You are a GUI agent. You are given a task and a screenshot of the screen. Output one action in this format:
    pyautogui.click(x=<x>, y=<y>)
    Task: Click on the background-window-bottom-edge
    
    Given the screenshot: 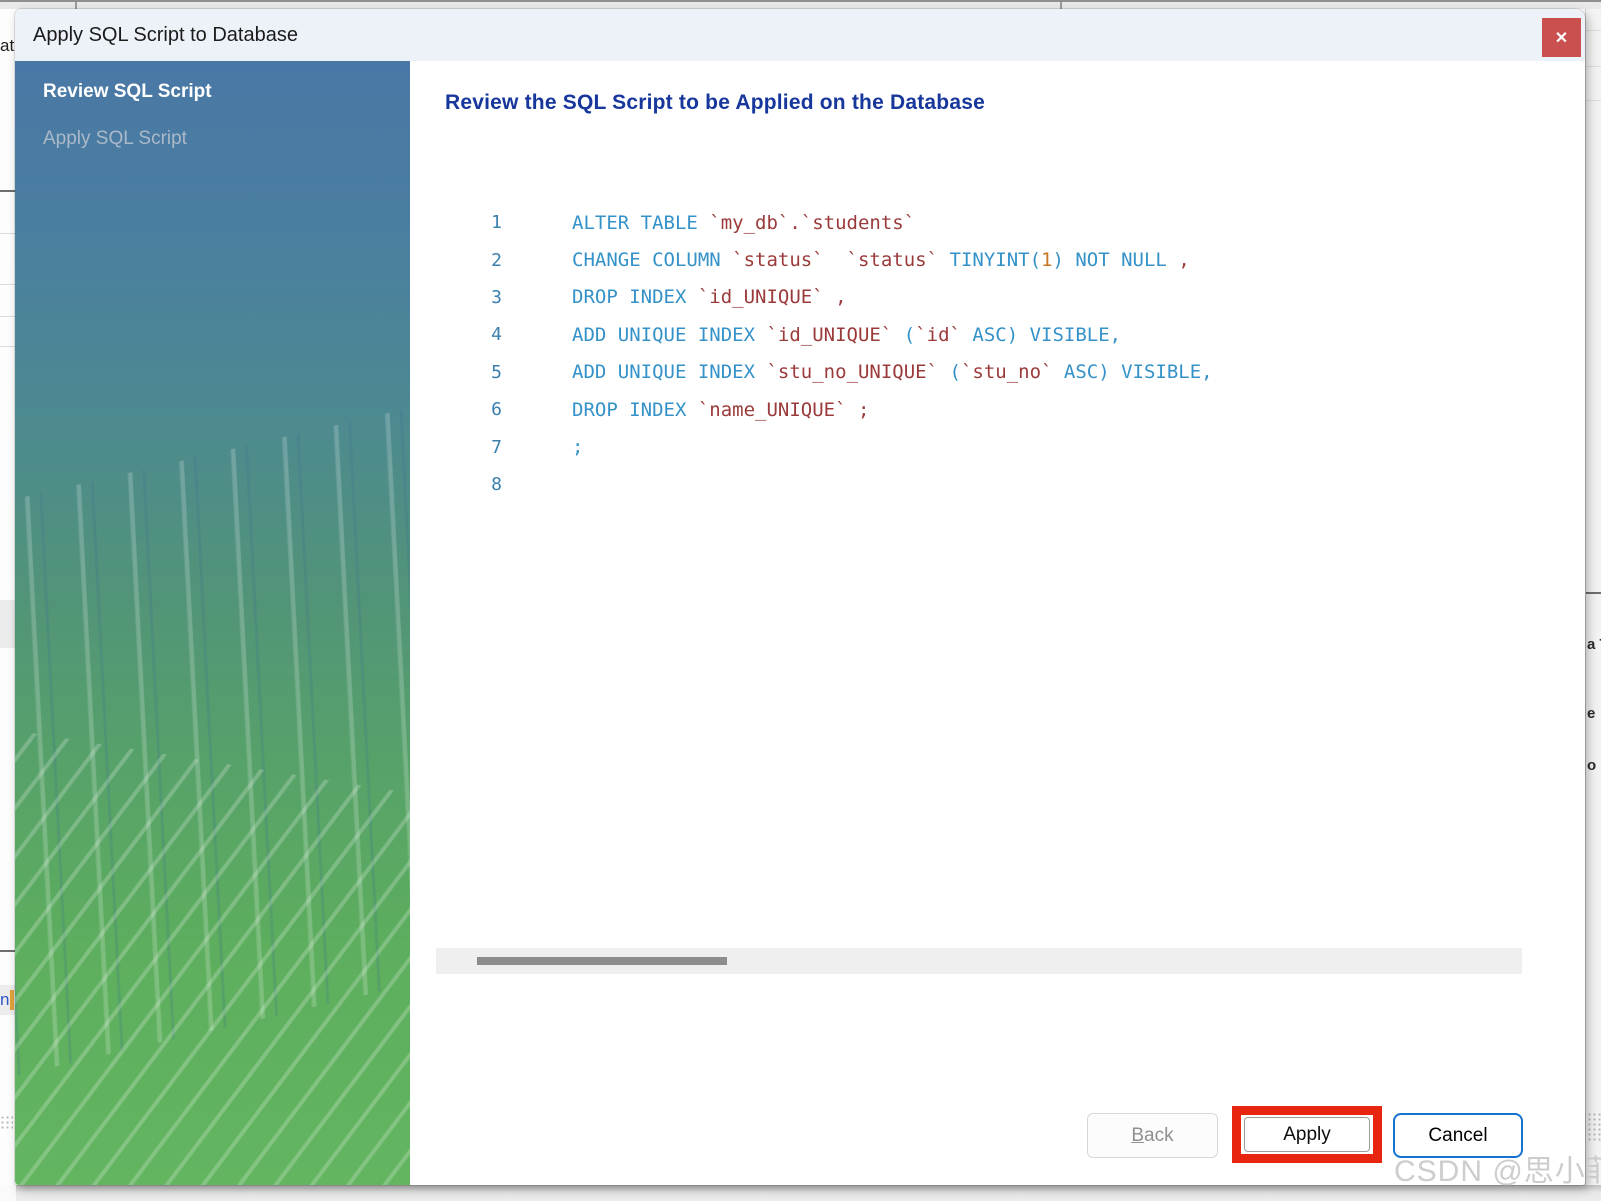 What is the action you would take?
    pyautogui.click(x=800, y=1193)
    